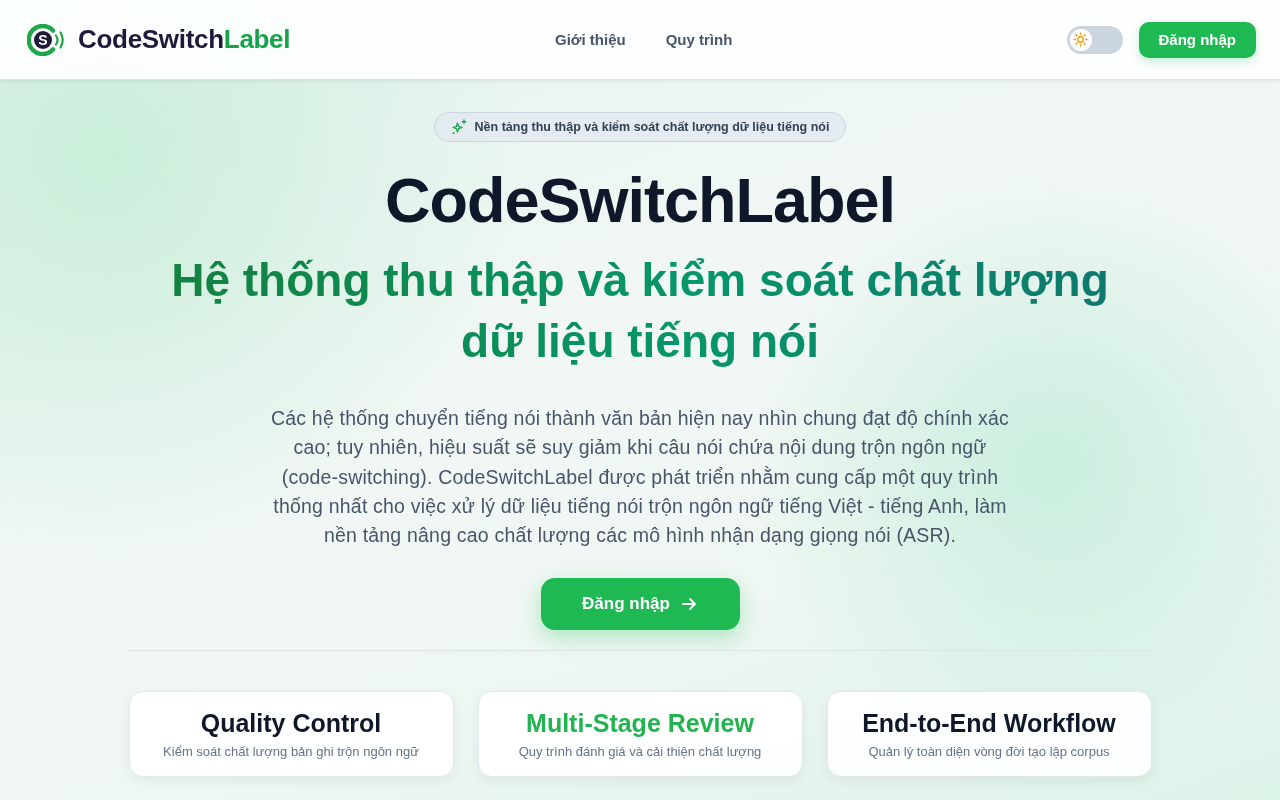 The width and height of the screenshot is (1280, 800). I want to click on feature-title: Quality Control, so click(291, 724).